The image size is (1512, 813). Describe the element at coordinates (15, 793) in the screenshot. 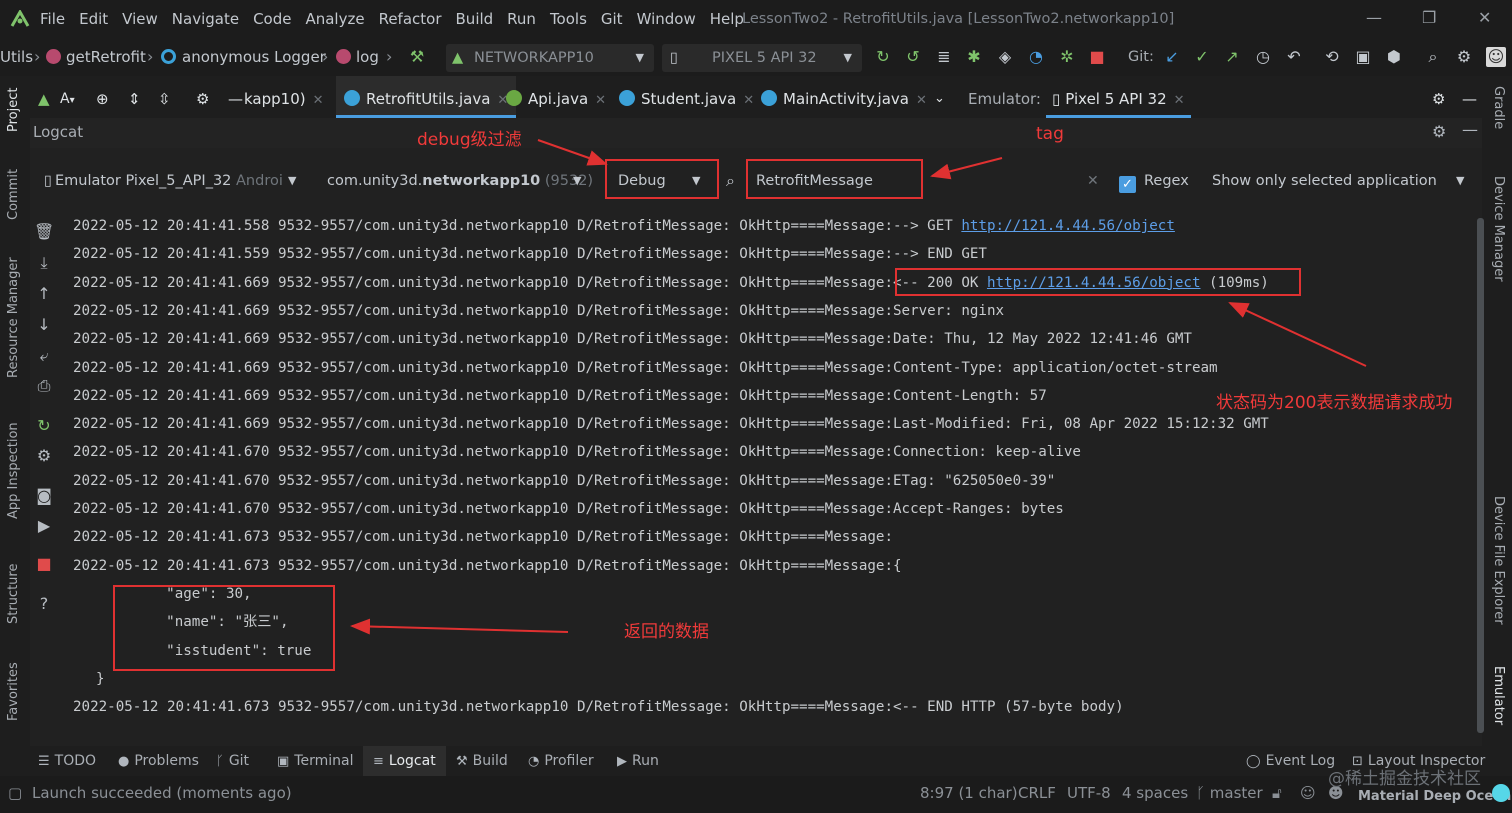

I see `toggle-tool-windows-icon: ▢` at that location.